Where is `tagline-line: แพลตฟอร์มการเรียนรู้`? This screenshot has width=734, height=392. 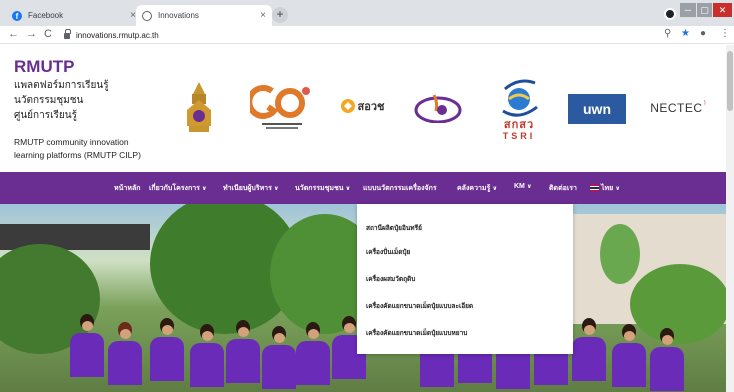
tagline-line: แพลตฟอร์มการเรียนรู้ is located at coordinates (61, 85).